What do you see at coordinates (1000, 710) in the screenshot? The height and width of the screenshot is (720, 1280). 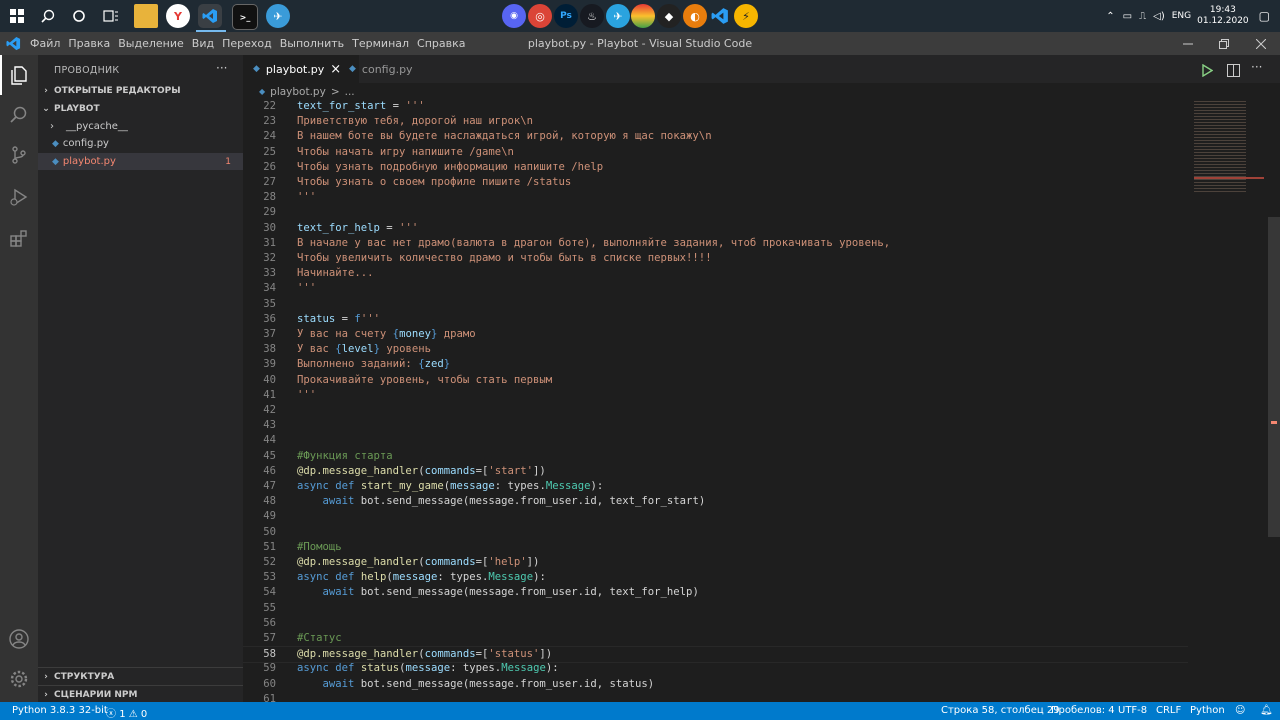 I see `cursor-position: Строка 58, столбец 29` at bounding box center [1000, 710].